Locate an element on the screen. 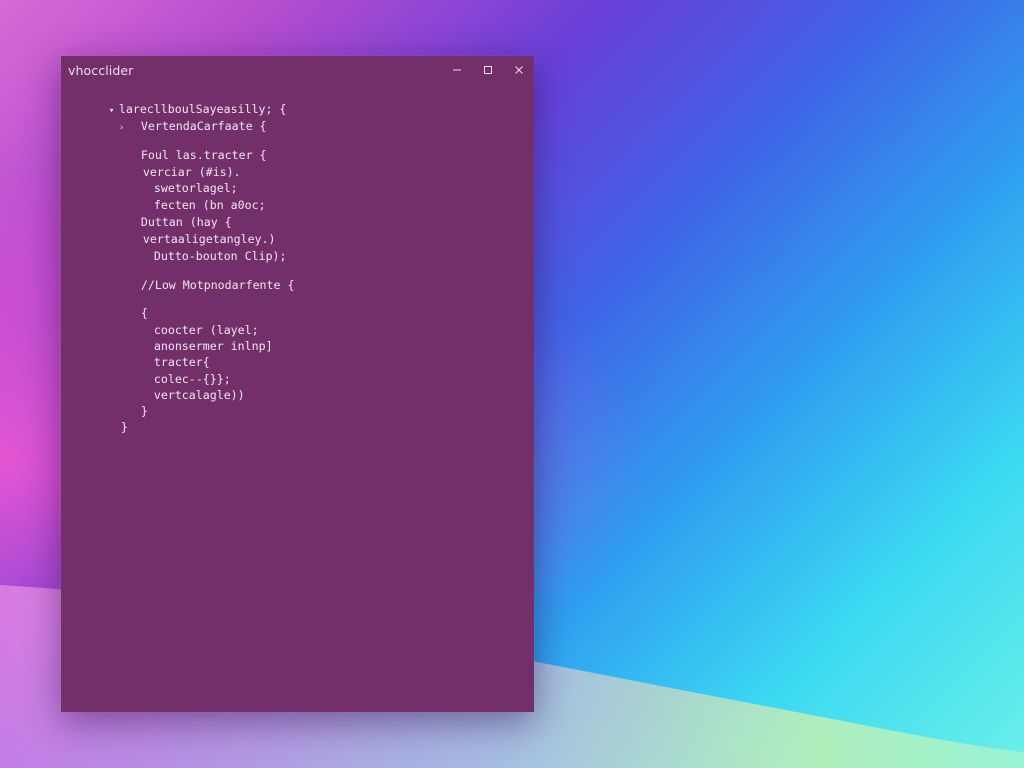 Image resolution: width=1024 pixels, height=768 pixels. code-line: //Low Motpnodarfente { is located at coordinates (197, 278).